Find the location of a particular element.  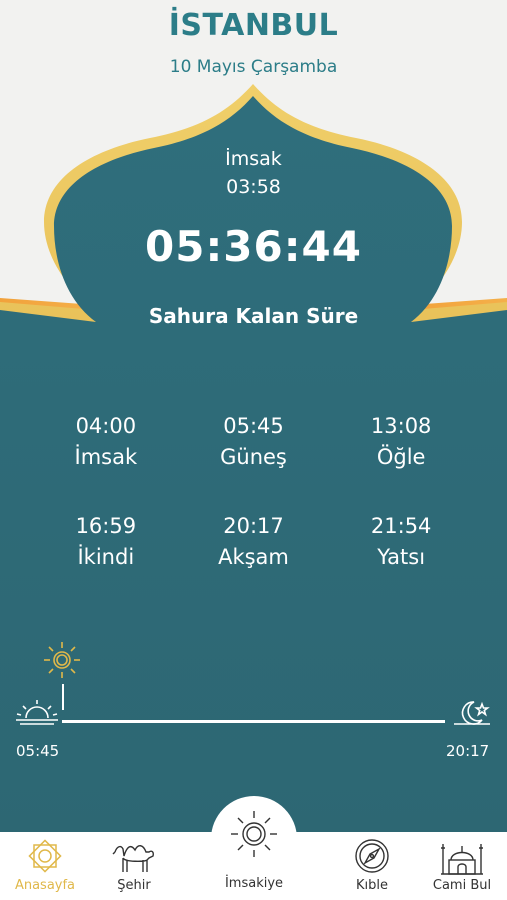

tab-imsakiye: İmsakiye is located at coordinates (254, 848).